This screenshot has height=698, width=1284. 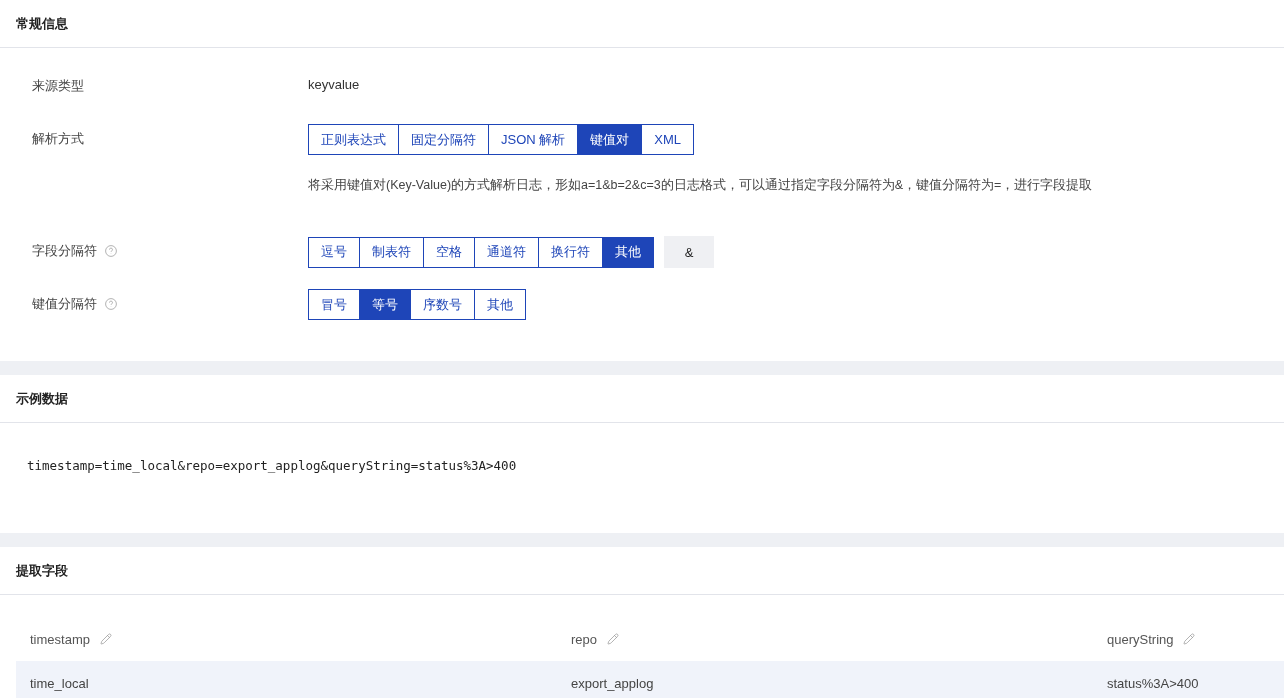 What do you see at coordinates (60, 639) in the screenshot?
I see `column-header: timestamp` at bounding box center [60, 639].